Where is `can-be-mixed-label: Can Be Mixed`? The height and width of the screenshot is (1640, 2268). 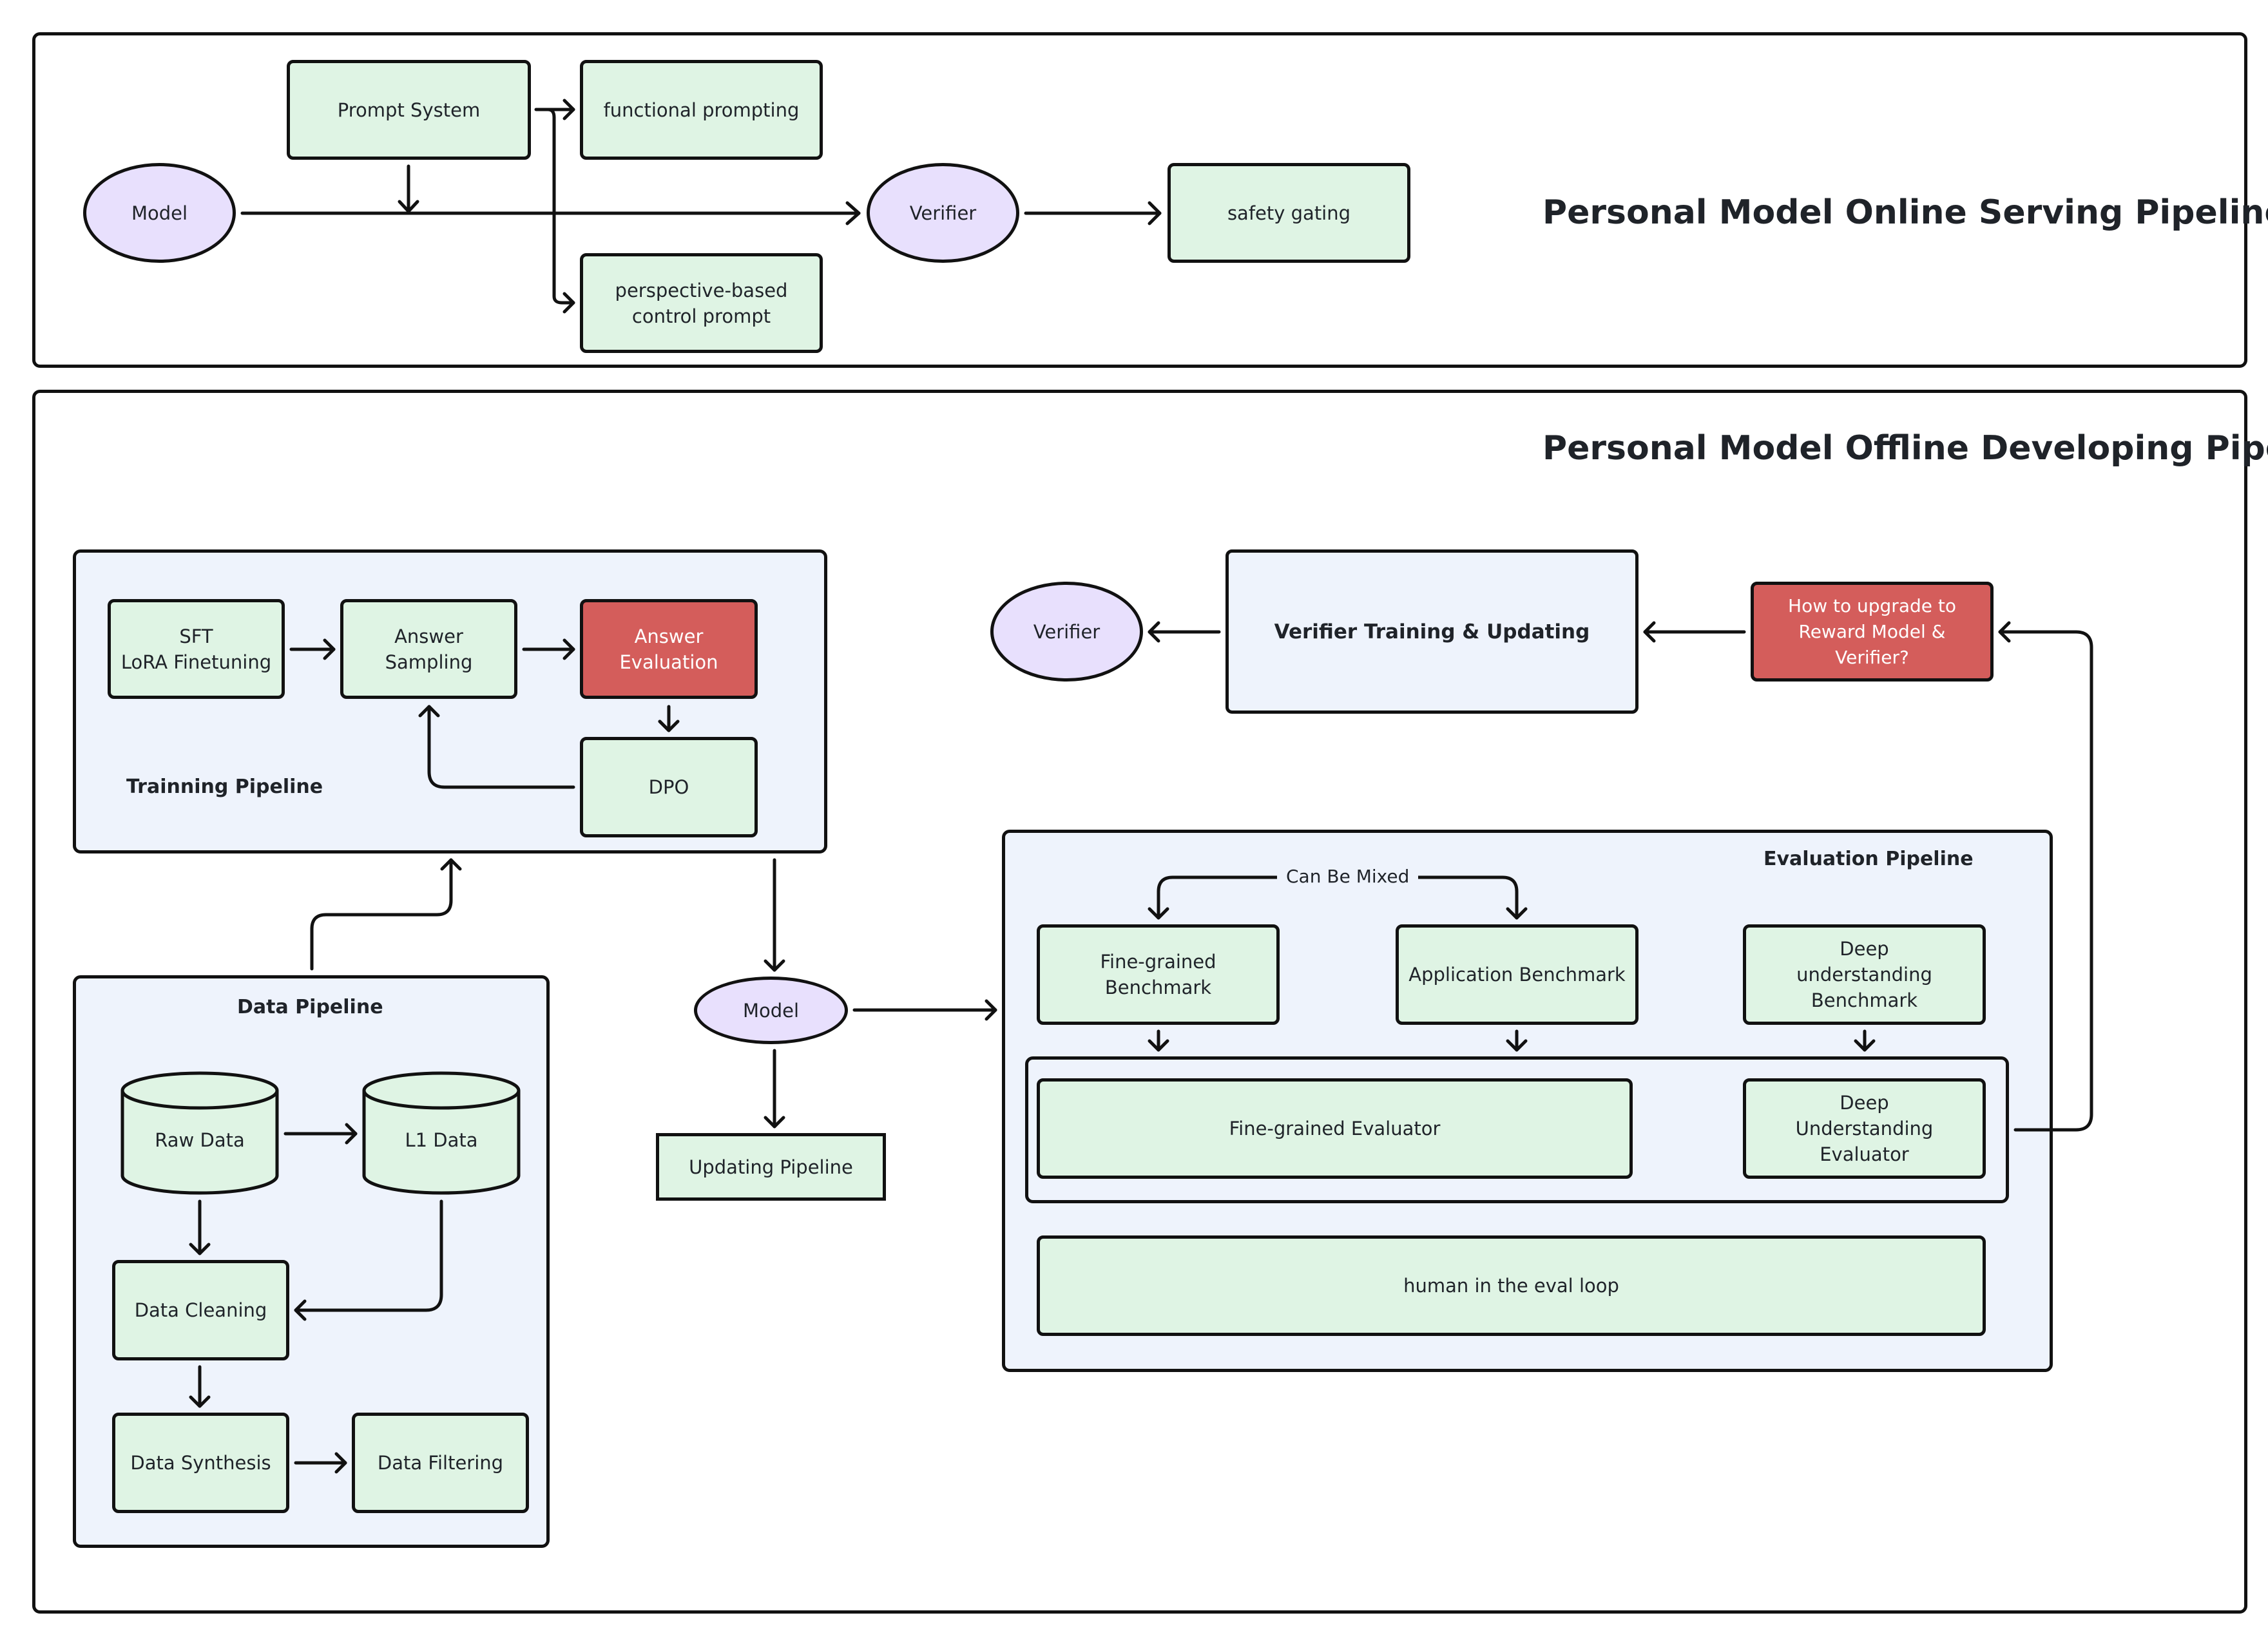 can-be-mixed-label: Can Be Mixed is located at coordinates (1348, 877).